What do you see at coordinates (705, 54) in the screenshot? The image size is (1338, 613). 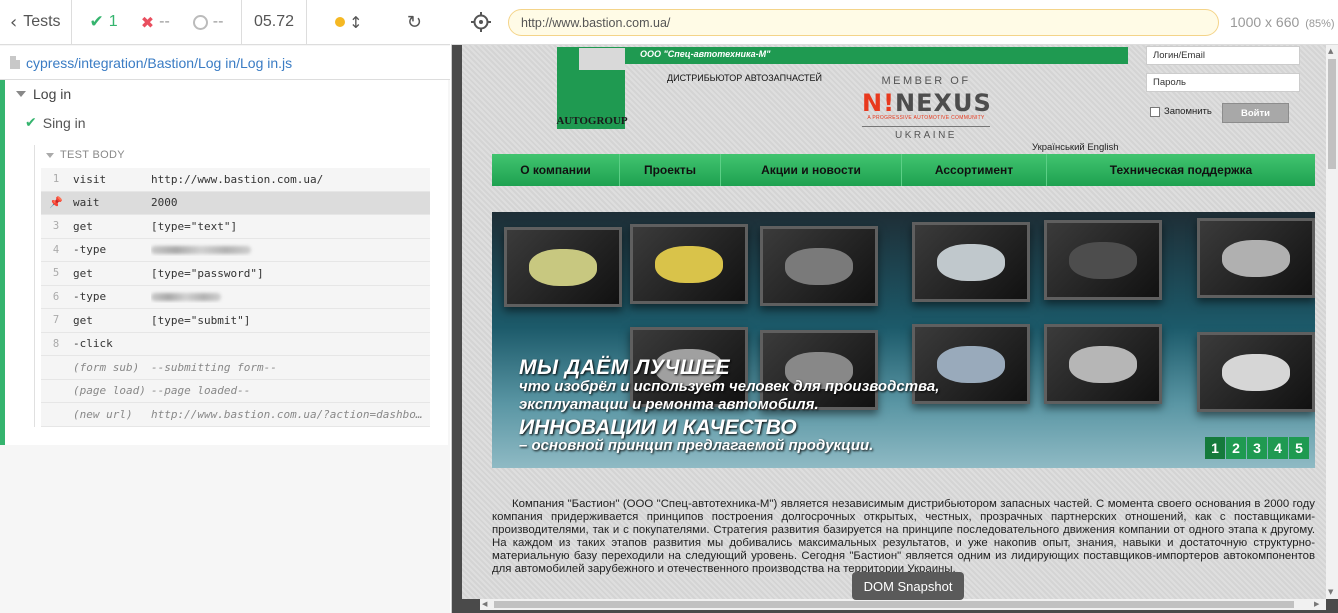 I see `company-name: ООО "Спец-автотехника-М"` at bounding box center [705, 54].